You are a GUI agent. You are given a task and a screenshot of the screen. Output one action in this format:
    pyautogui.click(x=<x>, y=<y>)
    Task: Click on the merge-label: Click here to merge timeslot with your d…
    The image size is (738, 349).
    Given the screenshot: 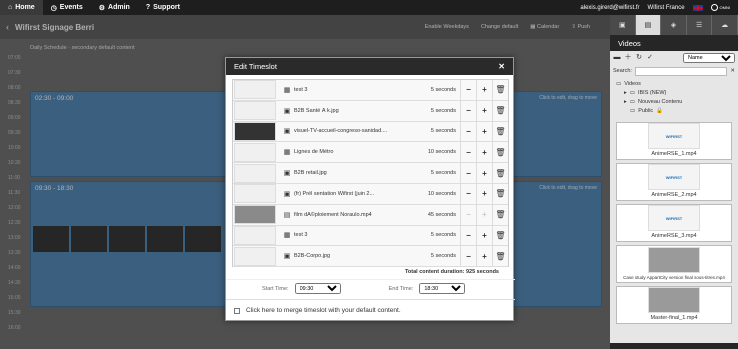 What is the action you would take?
    pyautogui.click(x=323, y=310)
    